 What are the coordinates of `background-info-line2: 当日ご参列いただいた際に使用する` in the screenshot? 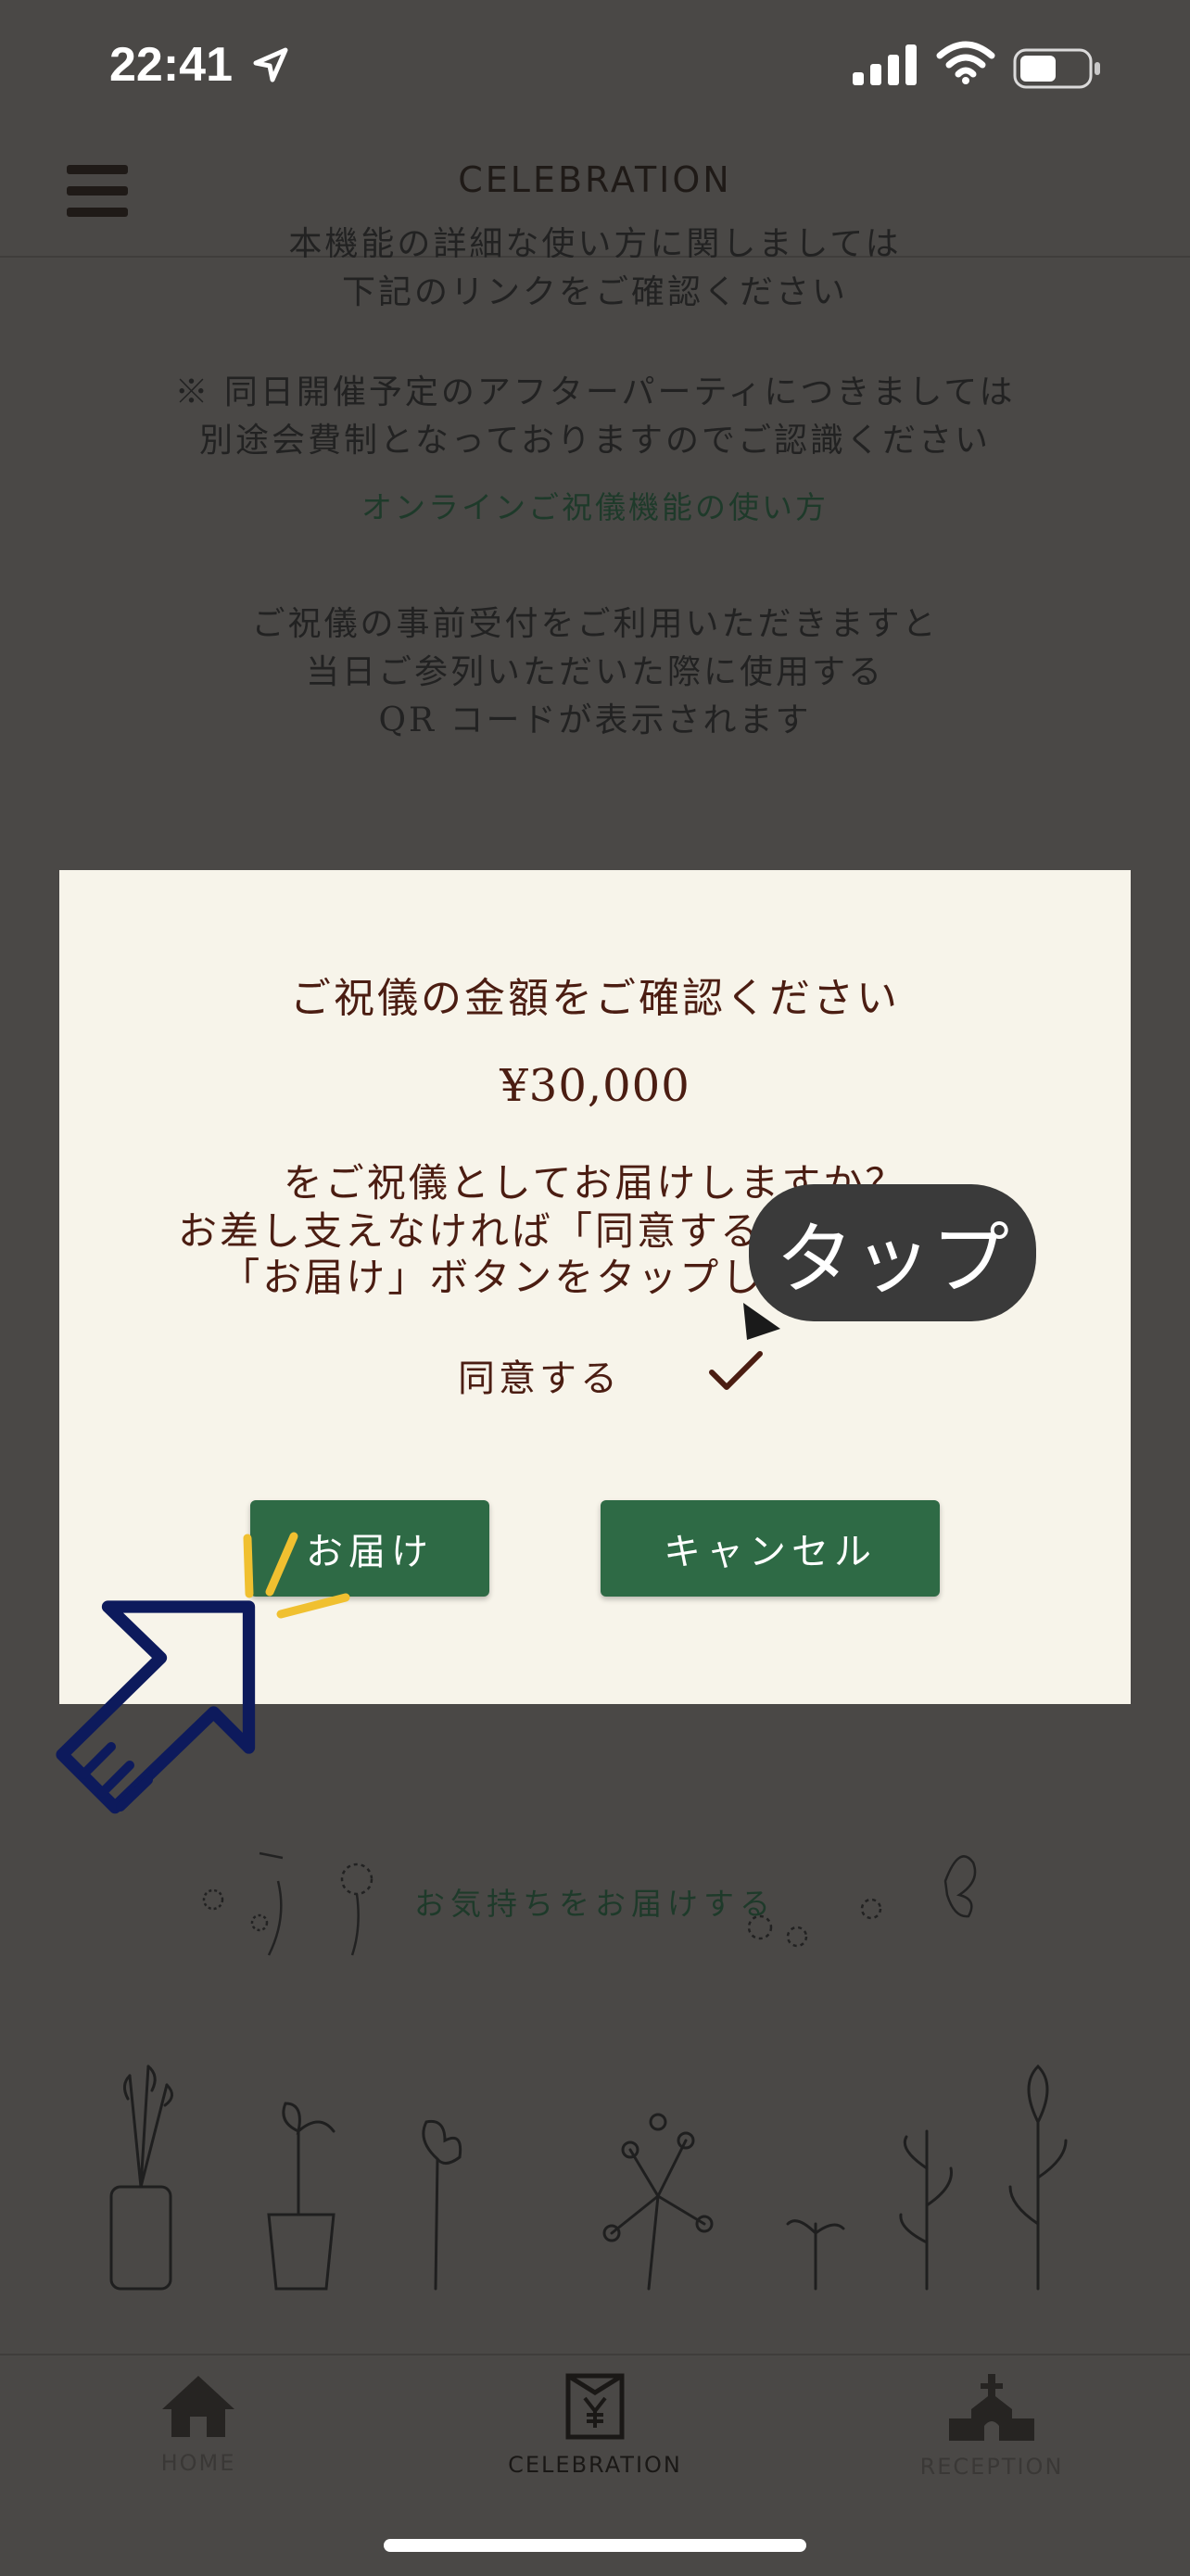 It's located at (594, 672).